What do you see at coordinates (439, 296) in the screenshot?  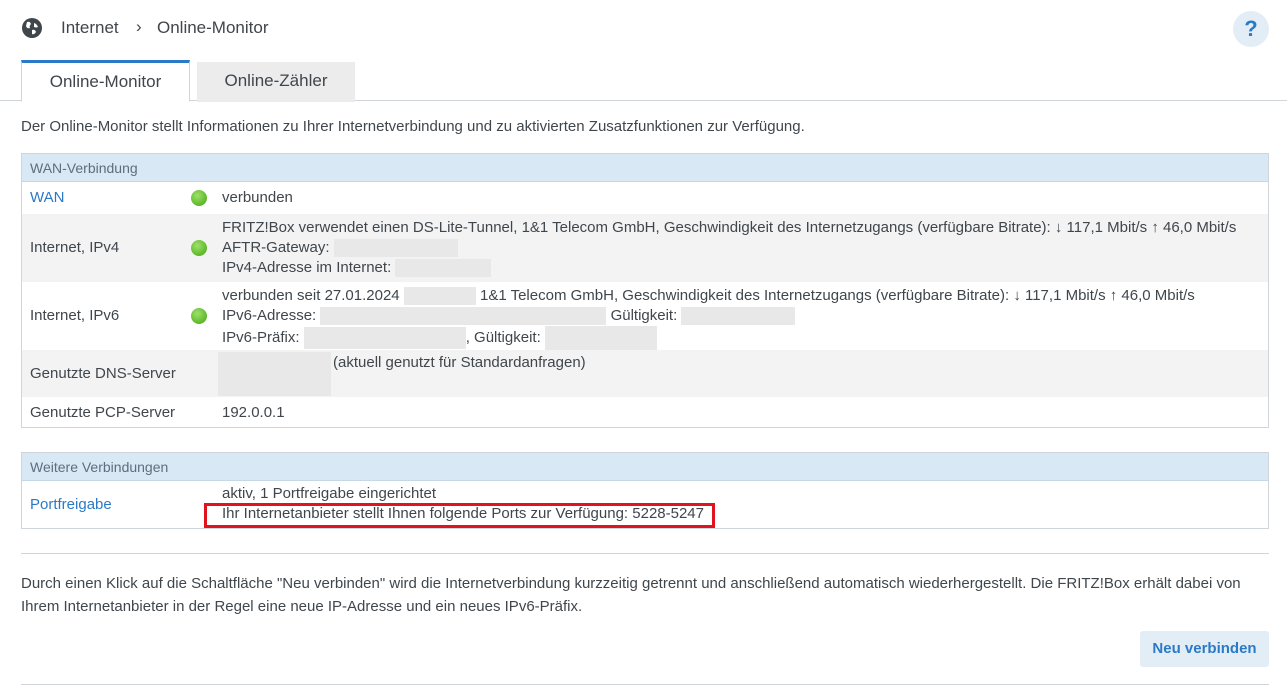 I see `ipv6-connected-time-redacted` at bounding box center [439, 296].